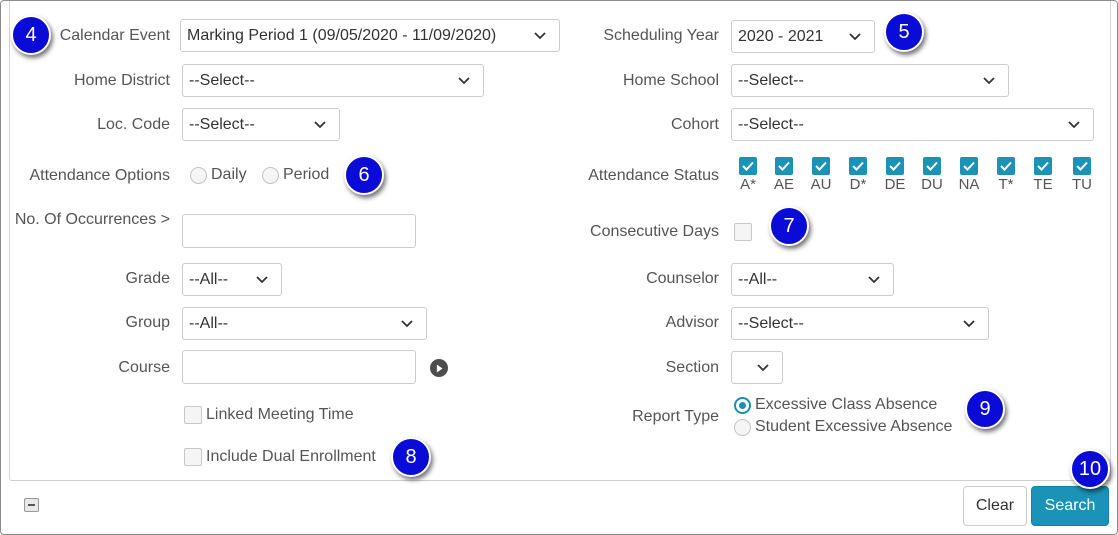 The width and height of the screenshot is (1118, 535). I want to click on callout-badge-9: 9, so click(985, 409).